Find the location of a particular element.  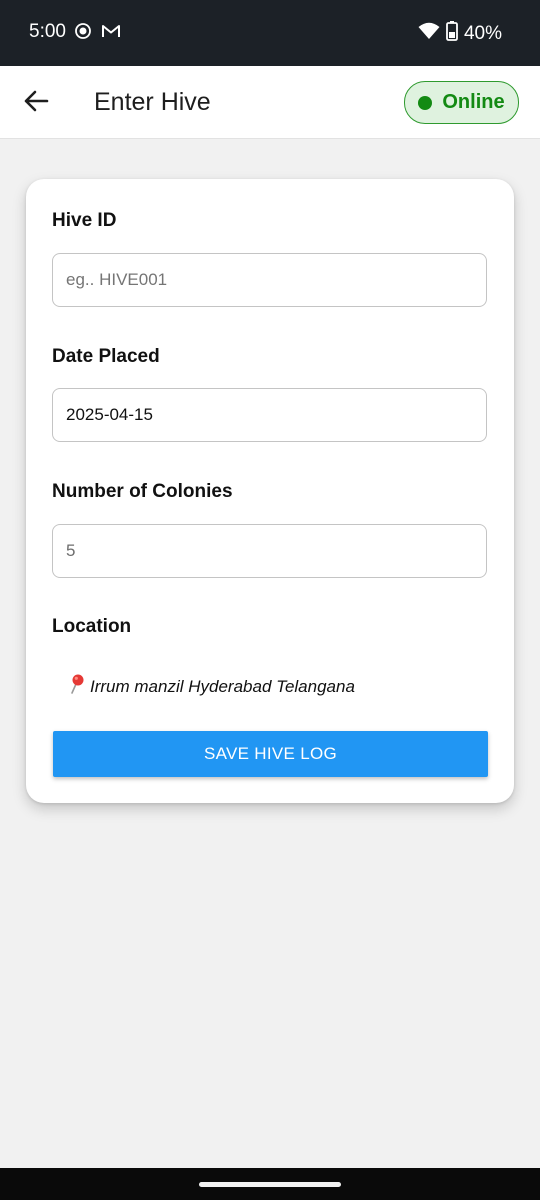

status-bar: 5:00 40% is located at coordinates (270, 33).